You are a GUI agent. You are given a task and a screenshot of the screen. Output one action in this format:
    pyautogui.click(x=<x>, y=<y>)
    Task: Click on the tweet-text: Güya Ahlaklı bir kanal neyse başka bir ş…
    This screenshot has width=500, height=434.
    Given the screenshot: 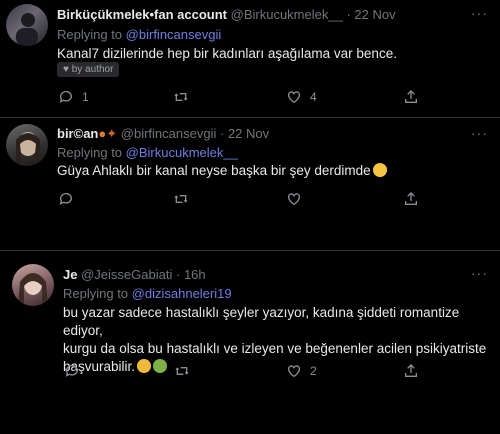 What is the action you would take?
    pyautogui.click(x=222, y=171)
    